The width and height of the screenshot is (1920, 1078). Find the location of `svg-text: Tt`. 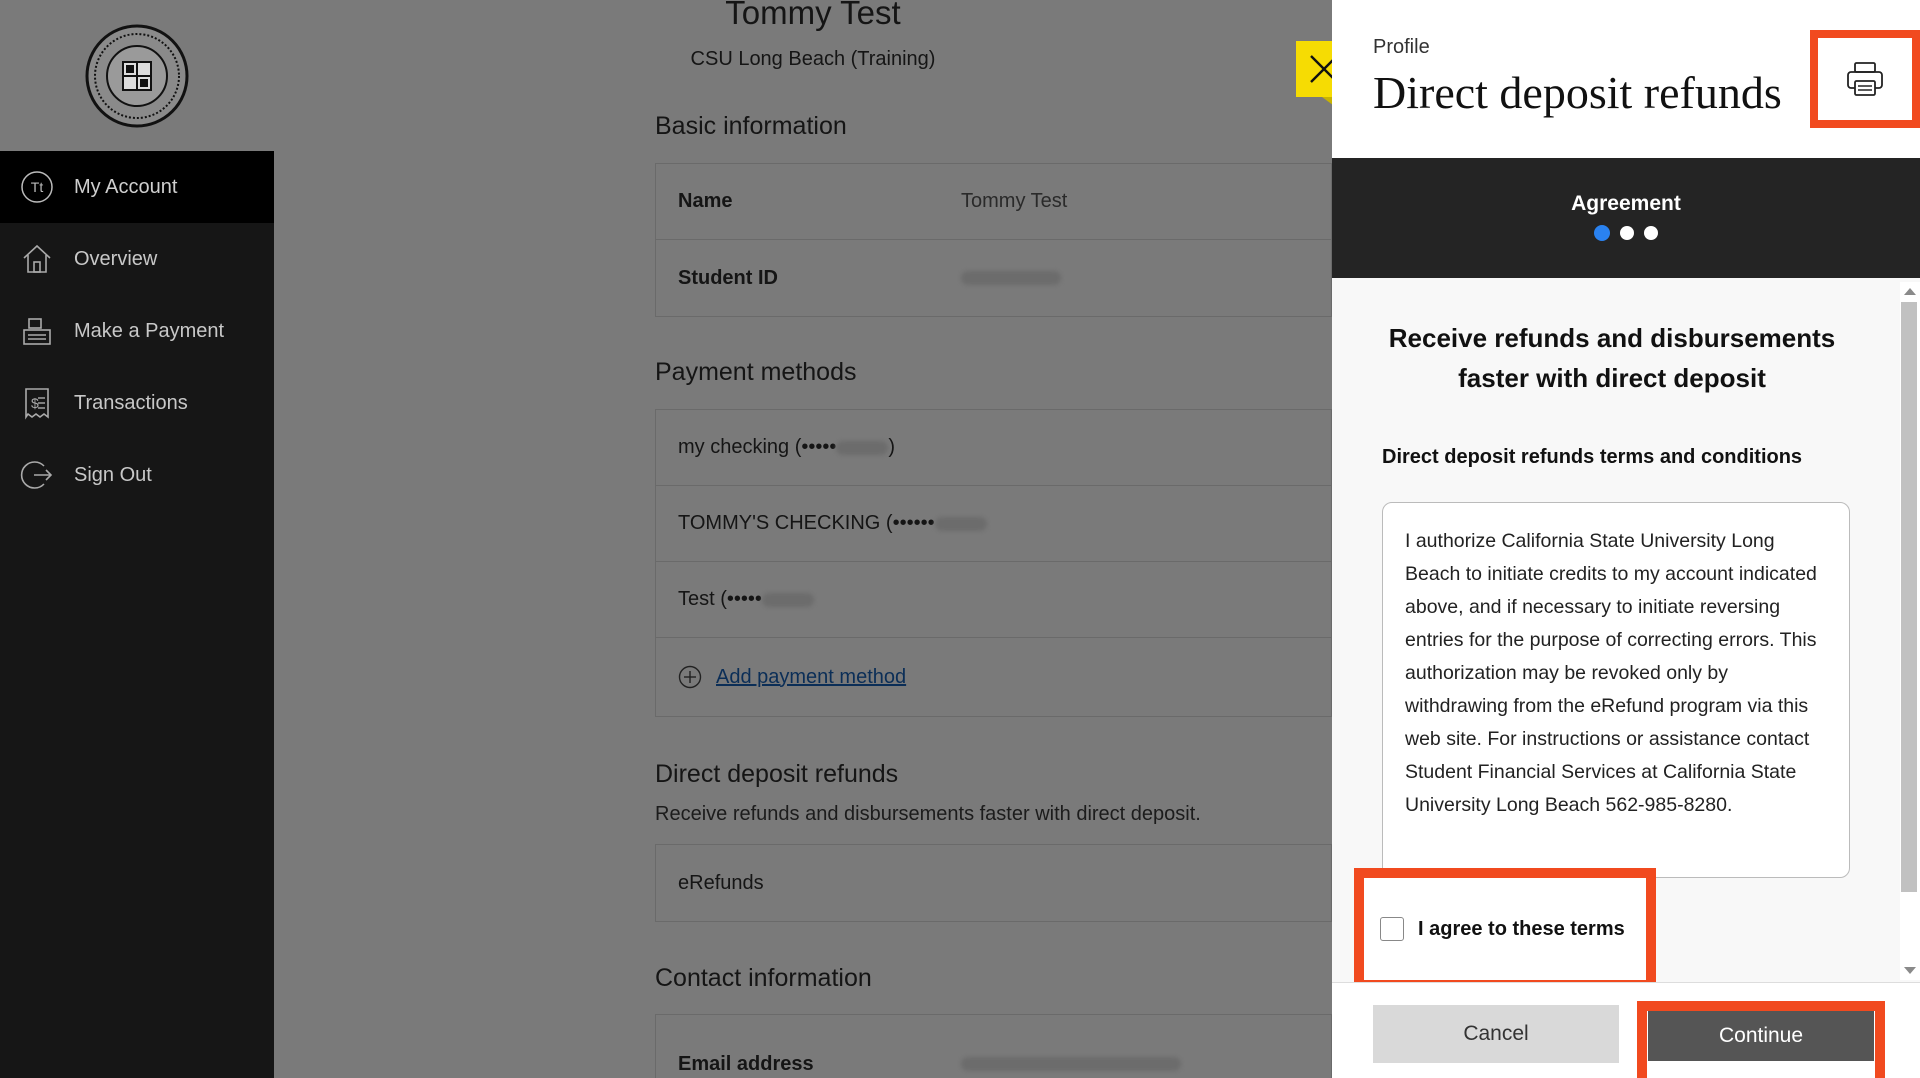

svg-text: Tt is located at coordinates (37, 187).